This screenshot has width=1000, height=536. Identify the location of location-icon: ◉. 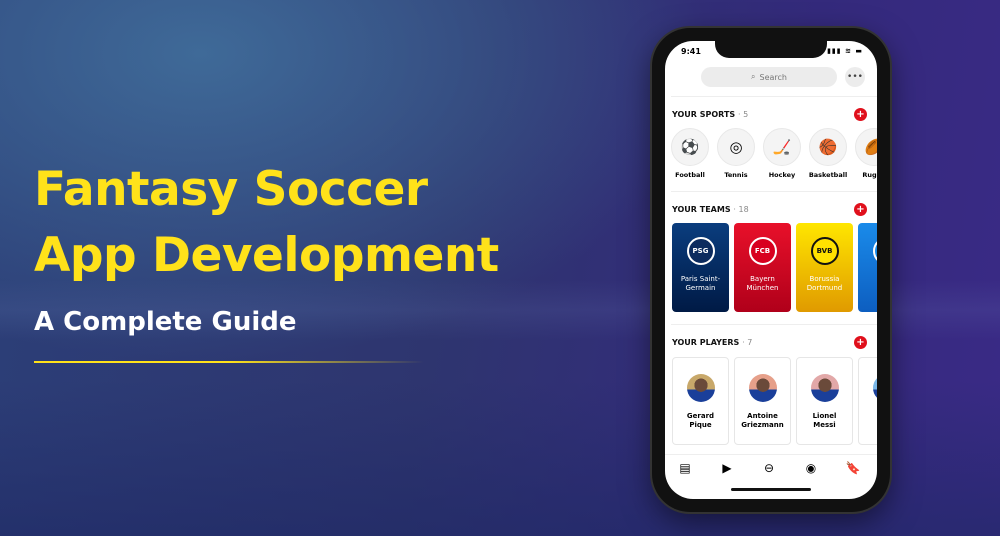
(811, 468).